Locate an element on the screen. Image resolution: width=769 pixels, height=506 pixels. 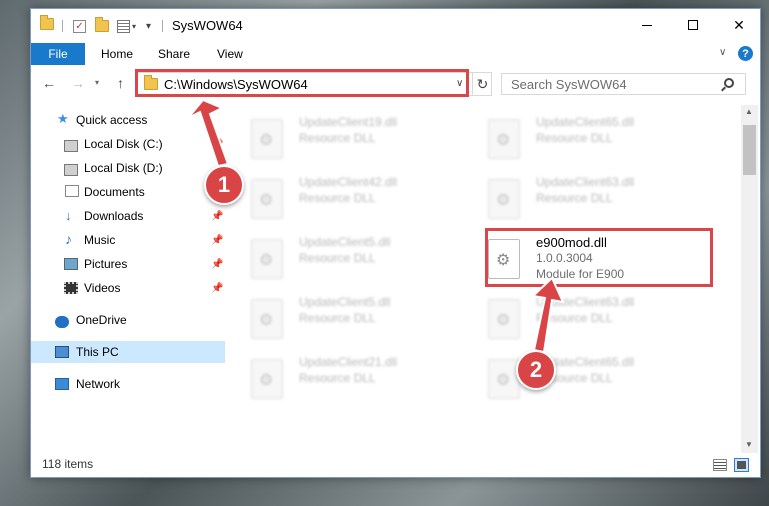
file-tile: UpdateClient42.dll Resource DLL is located at coordinates (366, 199).